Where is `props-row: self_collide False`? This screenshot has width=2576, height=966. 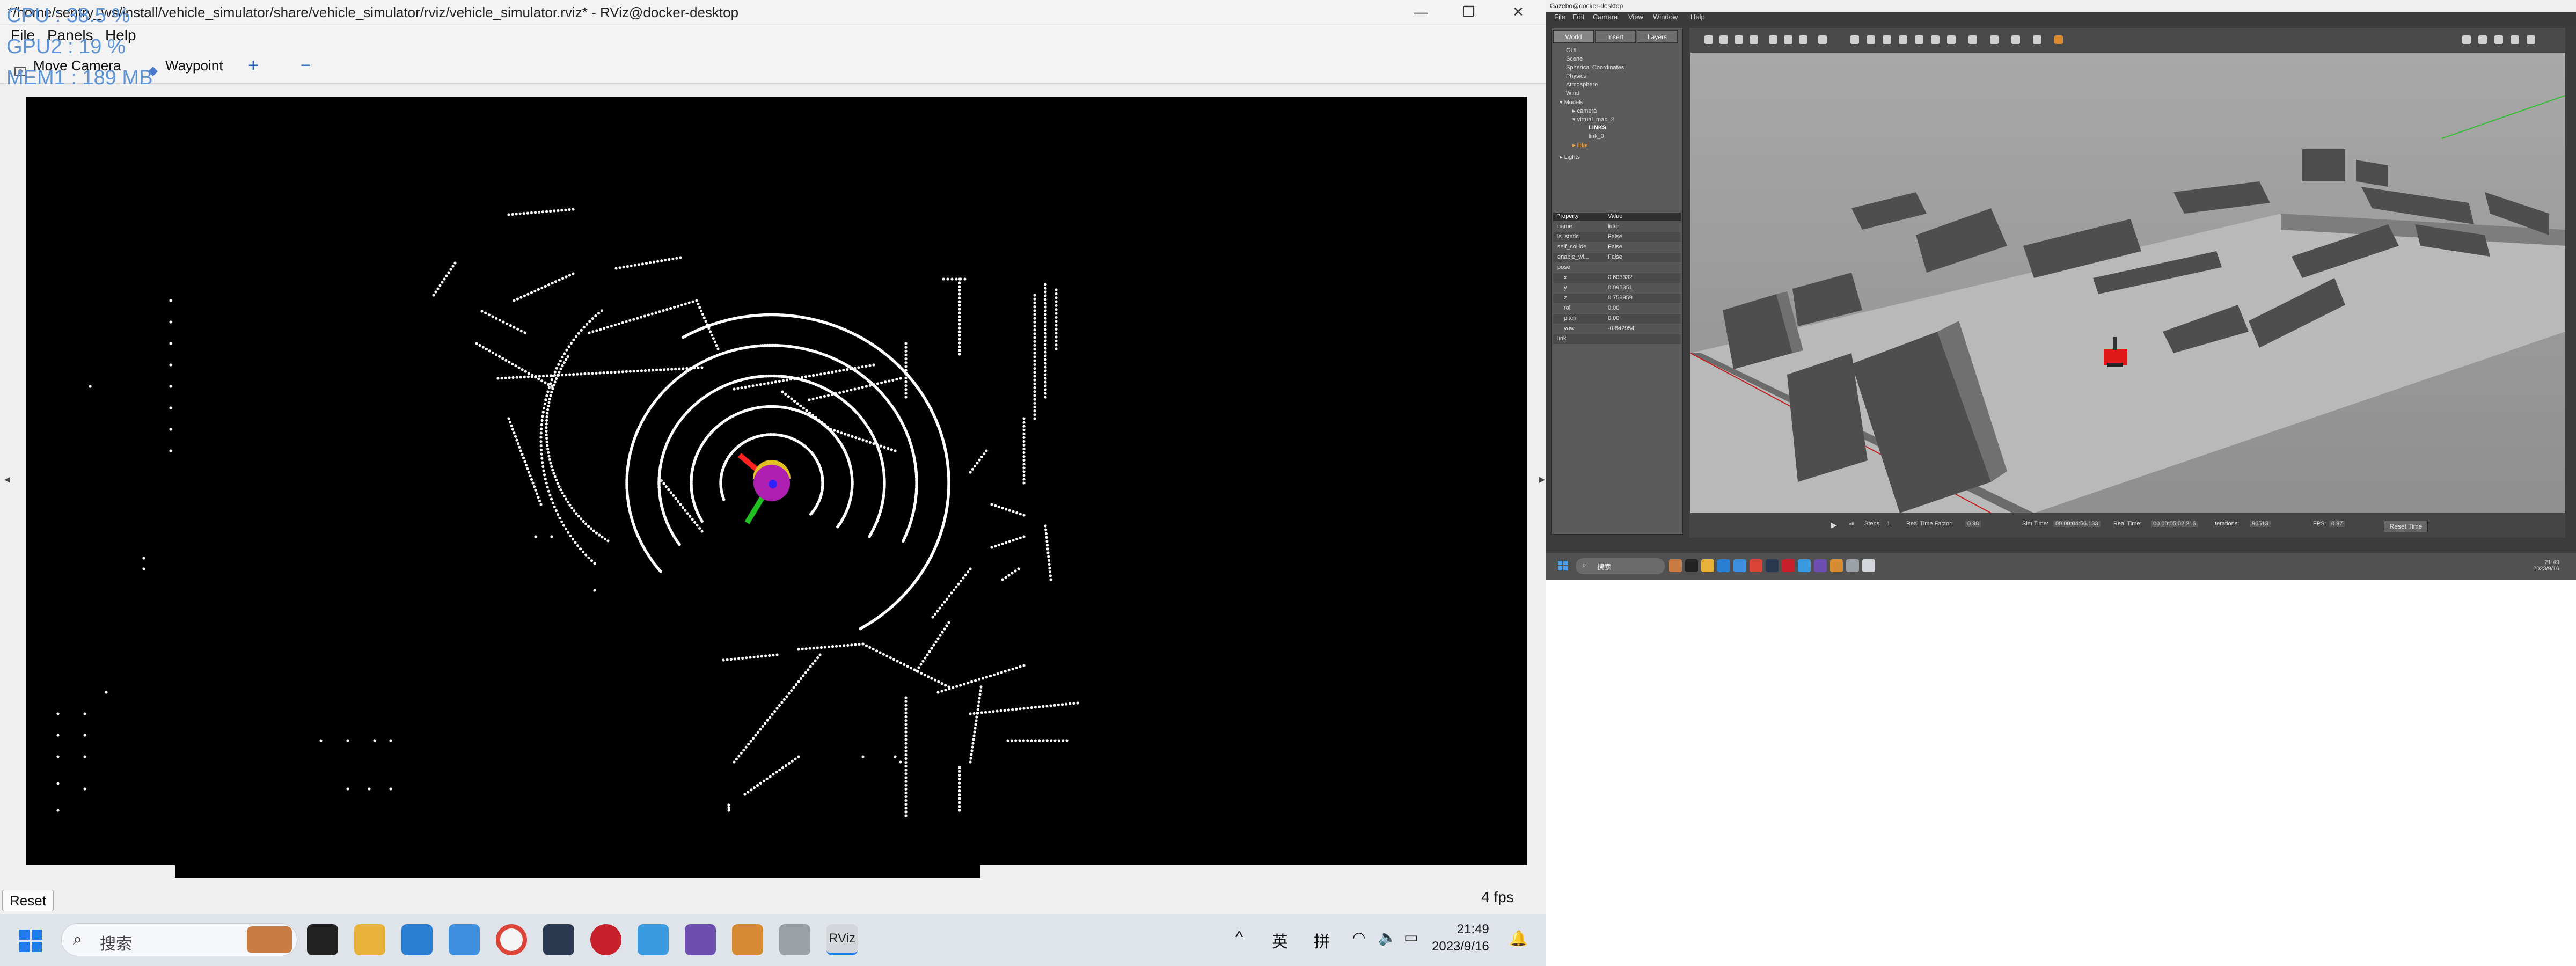
props-row: self_collide False is located at coordinates (1617, 247).